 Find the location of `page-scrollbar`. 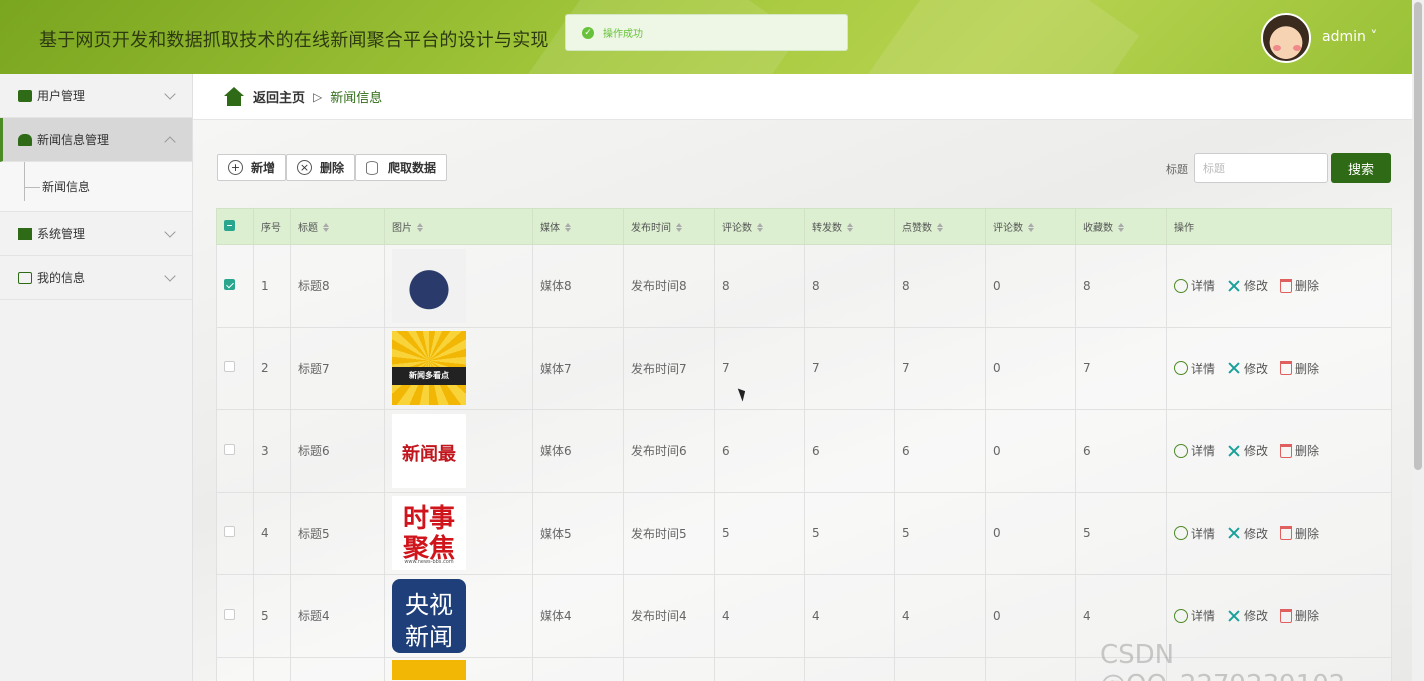

page-scrollbar is located at coordinates (1418, 340).